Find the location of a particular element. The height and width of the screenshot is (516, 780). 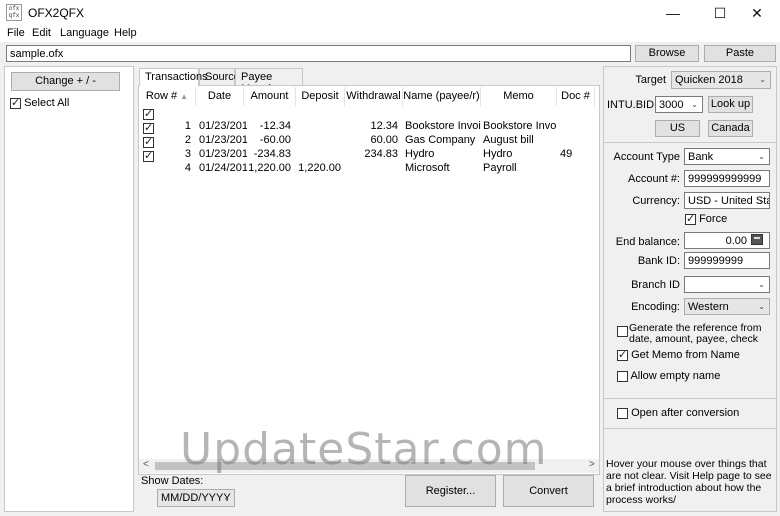

file-path-input: sample.ofx is located at coordinates (318, 53).